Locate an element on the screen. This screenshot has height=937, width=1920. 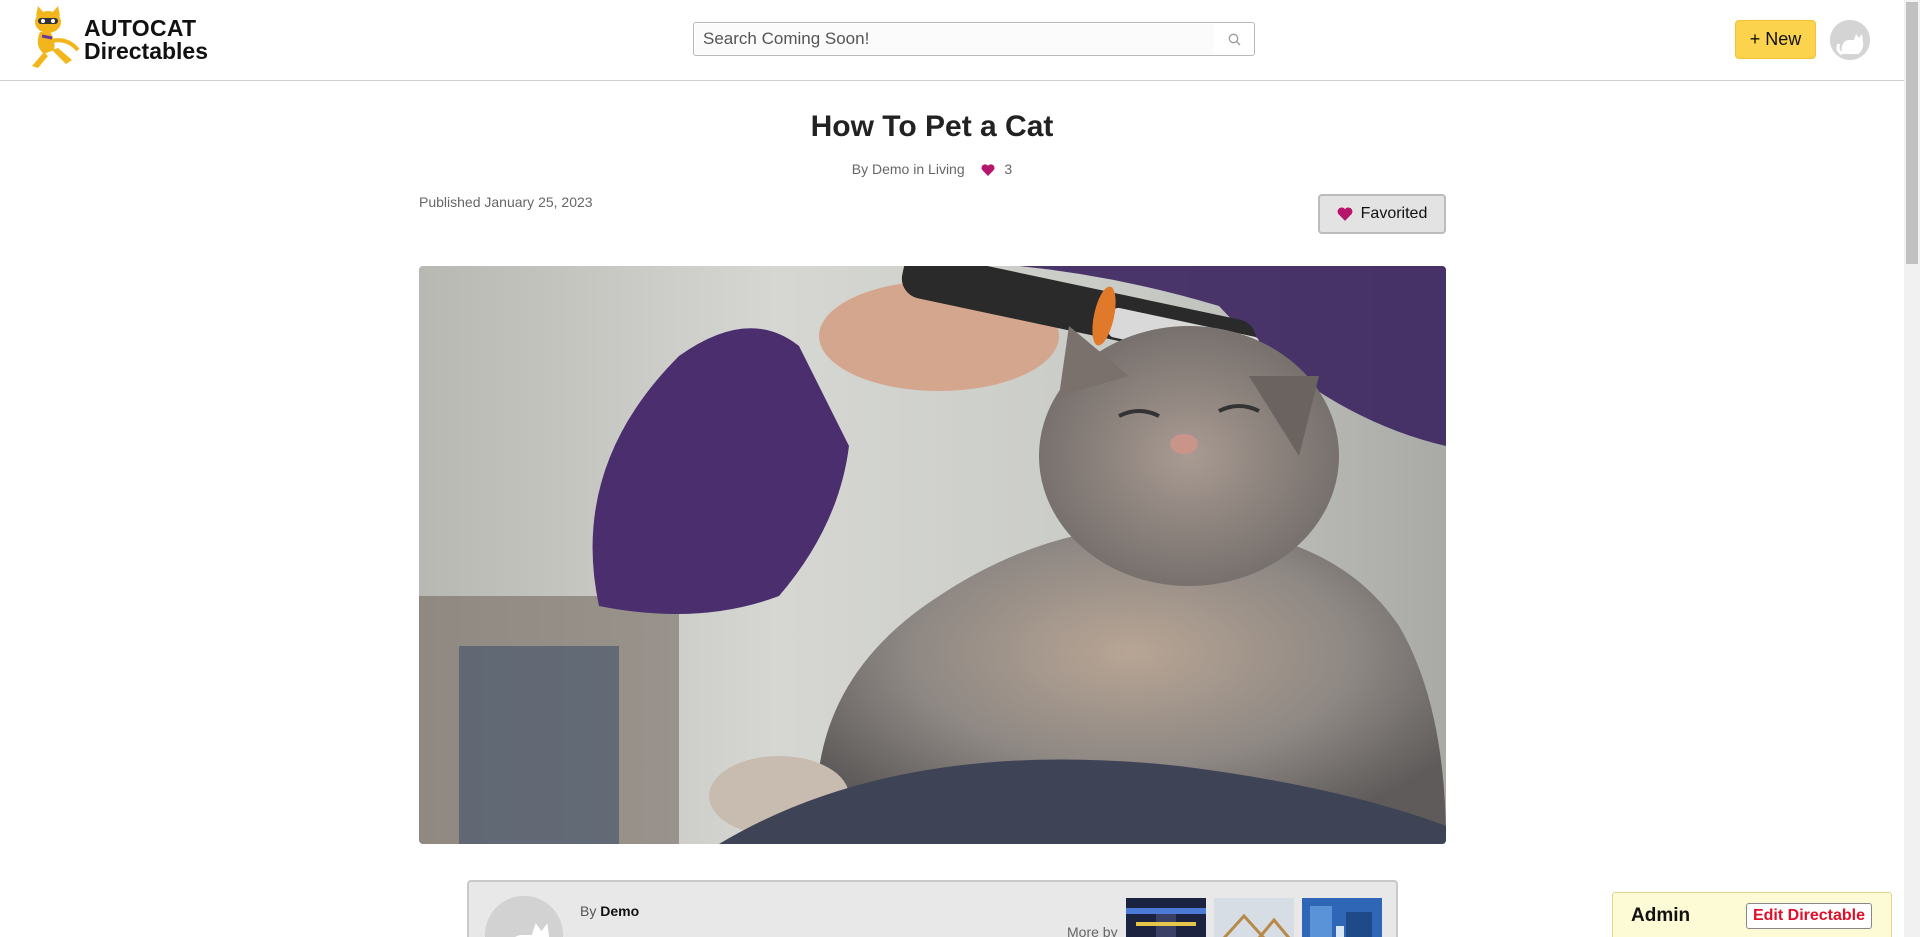
favorite-count: 3 is located at coordinates (1008, 169).